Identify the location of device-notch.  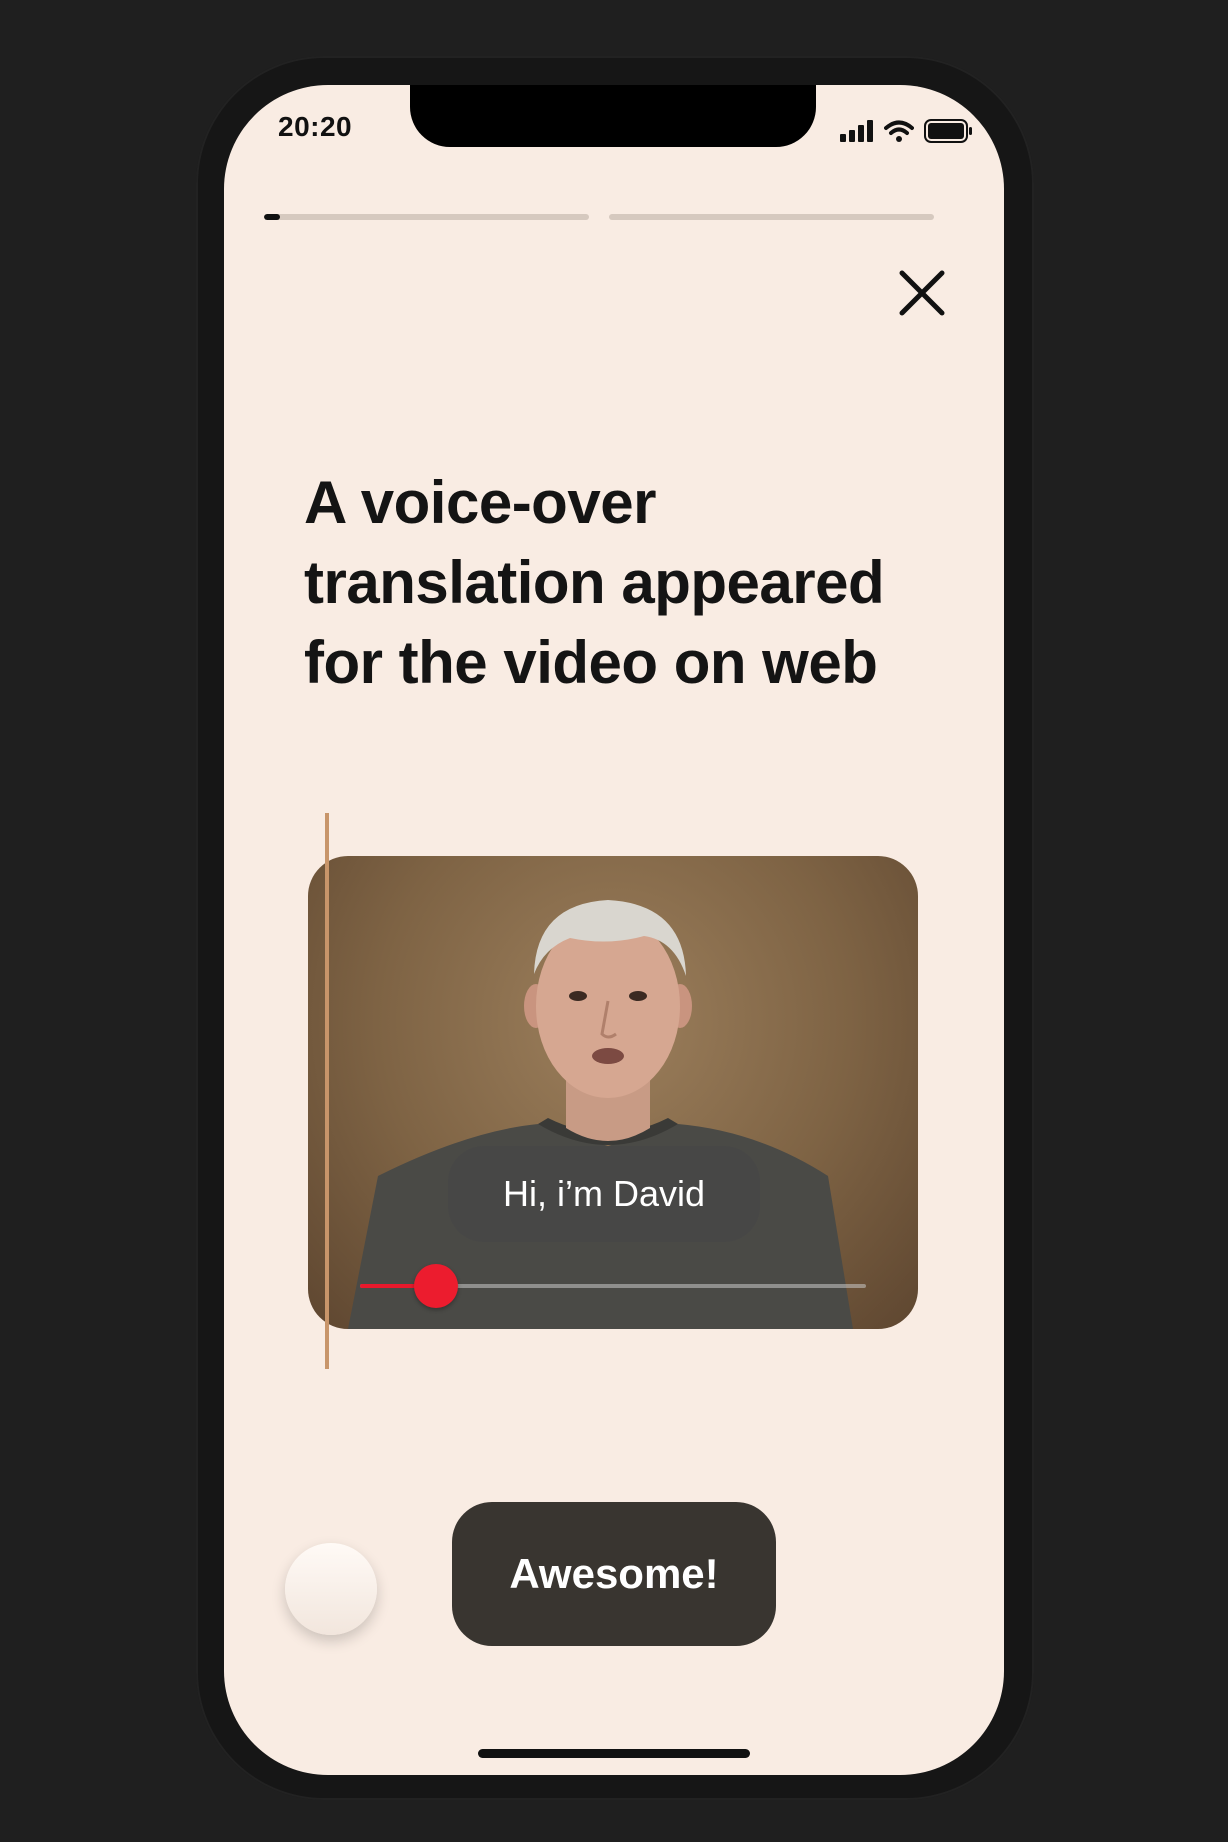
(613, 116).